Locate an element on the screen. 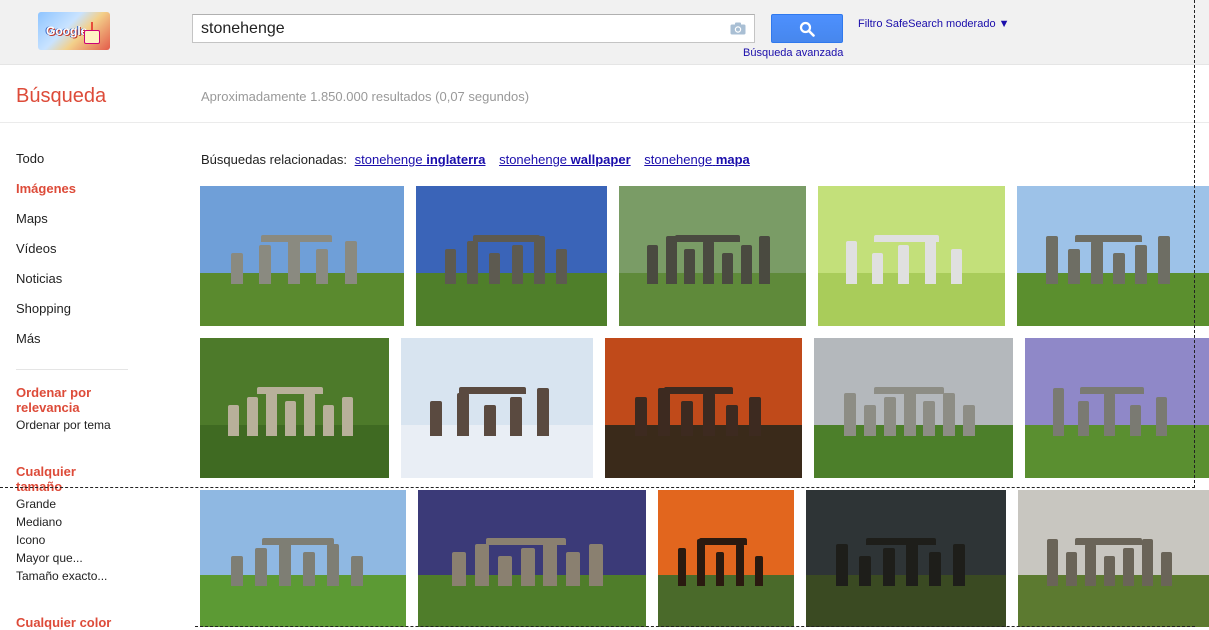 The height and width of the screenshot is (630, 1209). sort-option-topic: Ordenar por tema is located at coordinates (63, 425).